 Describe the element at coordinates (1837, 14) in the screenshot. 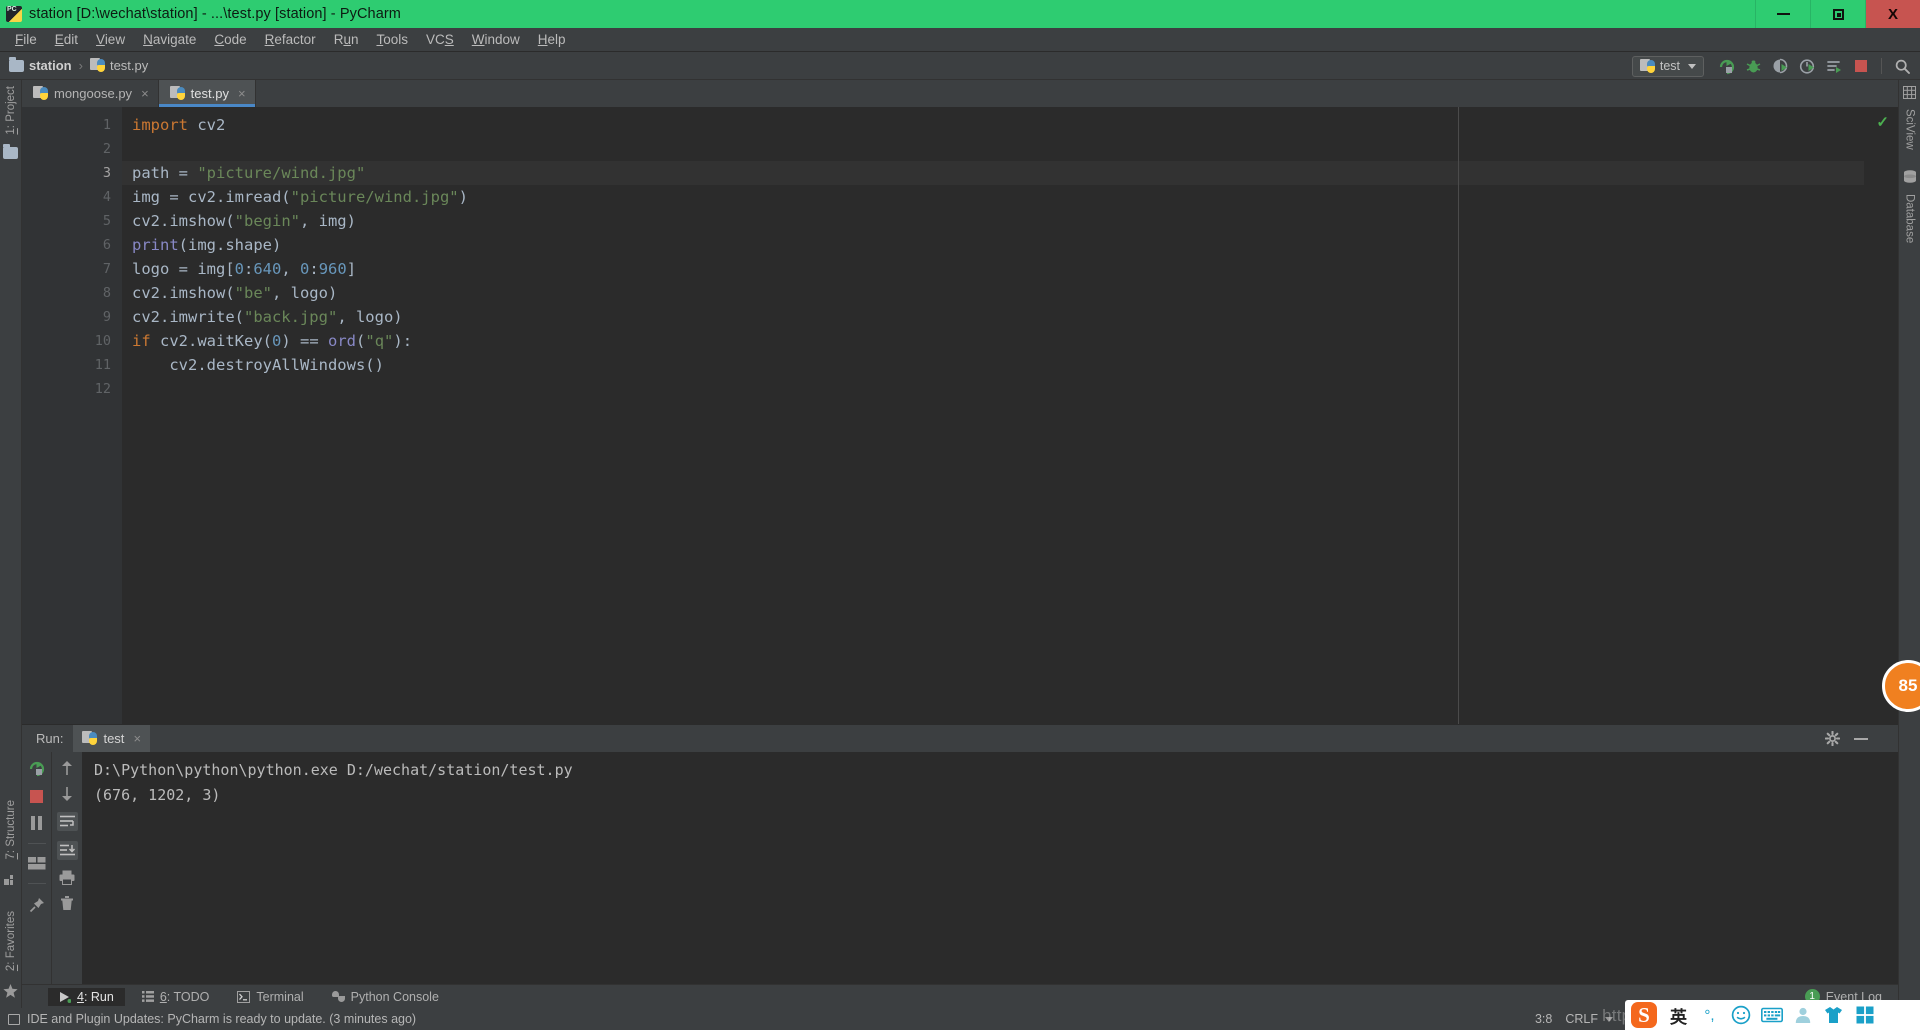

I see `maximize-button` at that location.